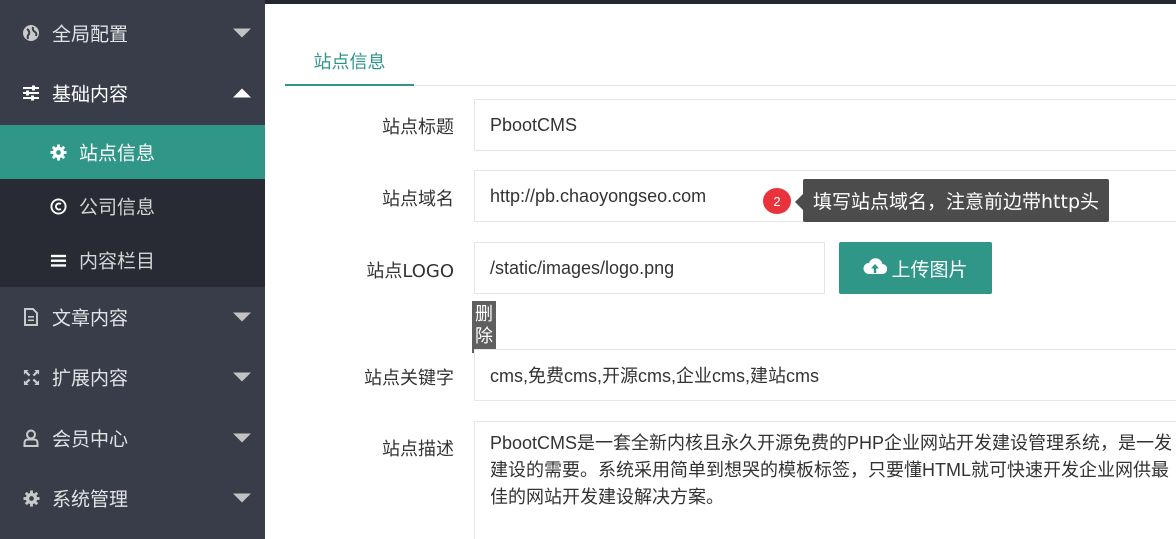 The width and height of the screenshot is (1176, 539). I want to click on document-icon, so click(31, 317).